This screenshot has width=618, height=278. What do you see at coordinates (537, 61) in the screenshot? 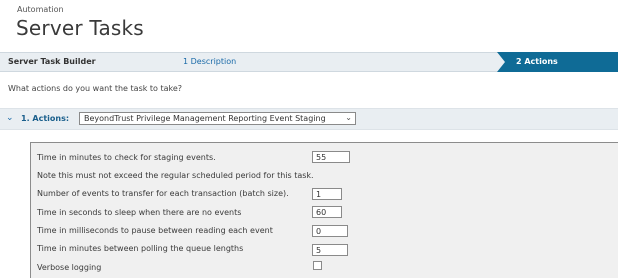
I see `wizard-step-actions-label: 2 Actions` at bounding box center [537, 61].